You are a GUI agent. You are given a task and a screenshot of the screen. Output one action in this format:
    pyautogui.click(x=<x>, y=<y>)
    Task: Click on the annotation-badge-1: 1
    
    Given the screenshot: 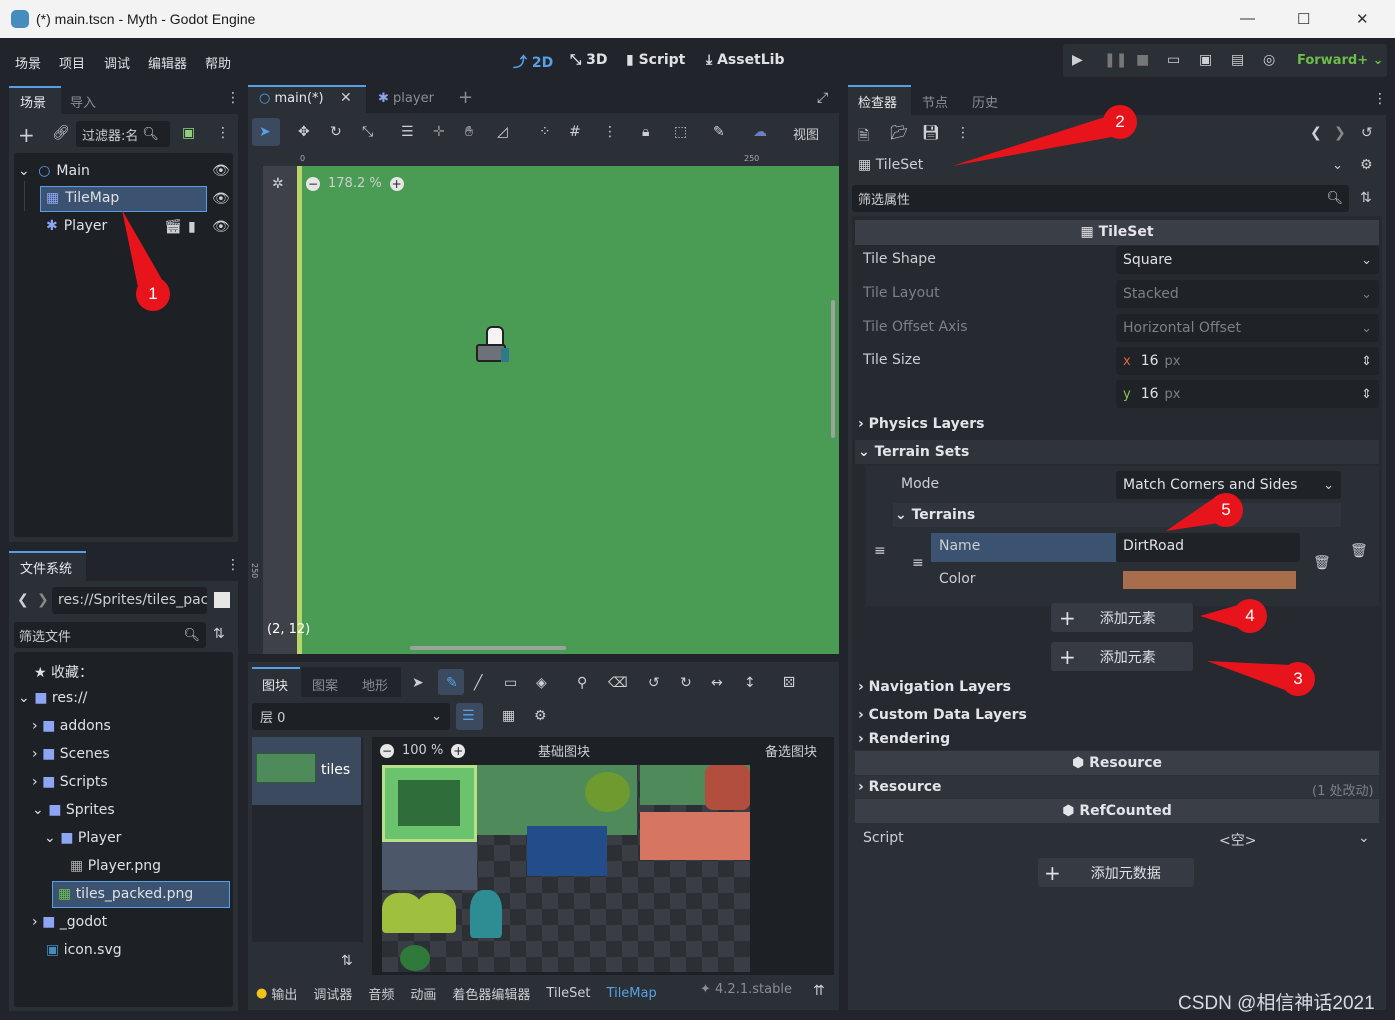 What is the action you would take?
    pyautogui.click(x=153, y=294)
    